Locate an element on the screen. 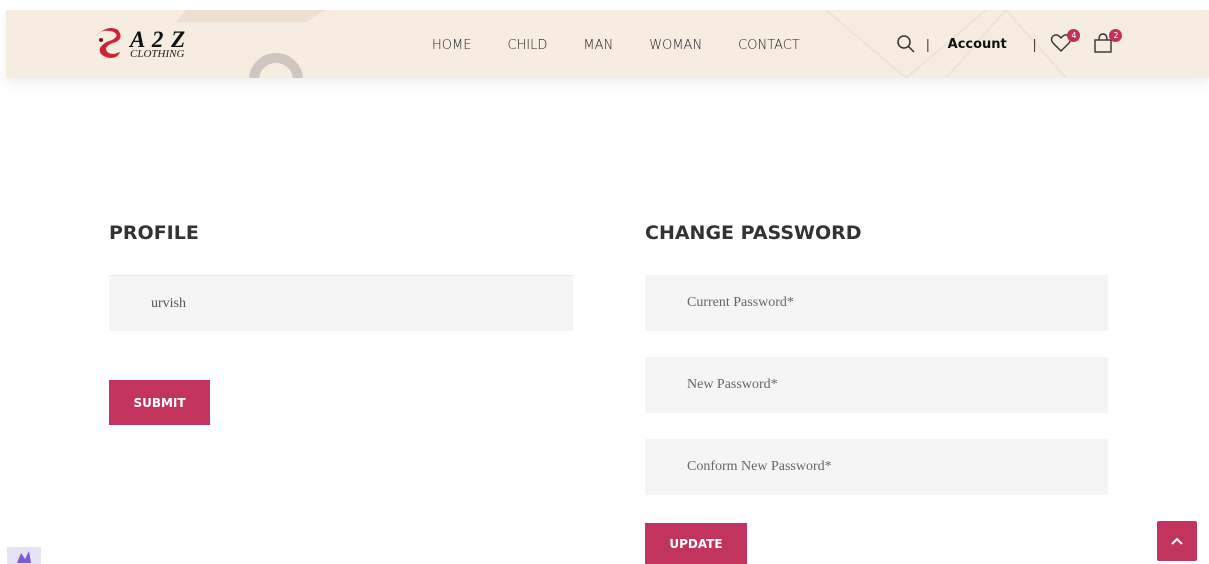  search-icon is located at coordinates (906, 44).